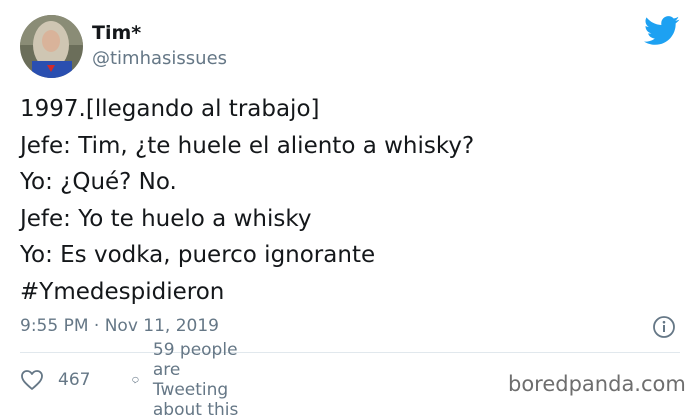 The width and height of the screenshot is (700, 420). I want to click on twitter-bird-icon, so click(662, 31).